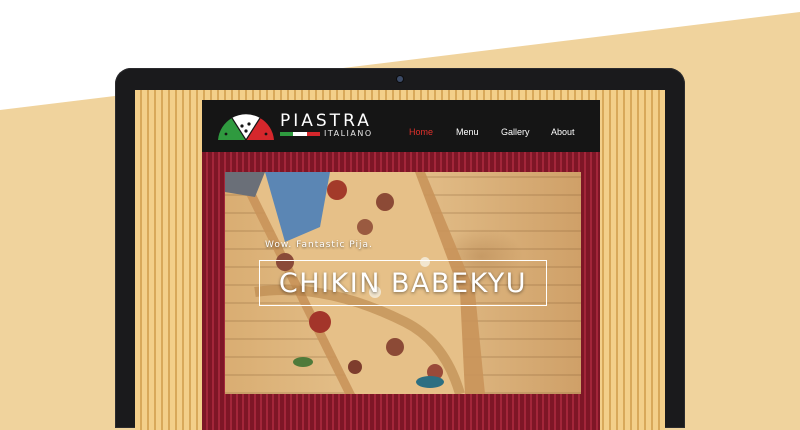 This screenshot has width=800, height=430. I want to click on italian-flag-bar, so click(300, 134).